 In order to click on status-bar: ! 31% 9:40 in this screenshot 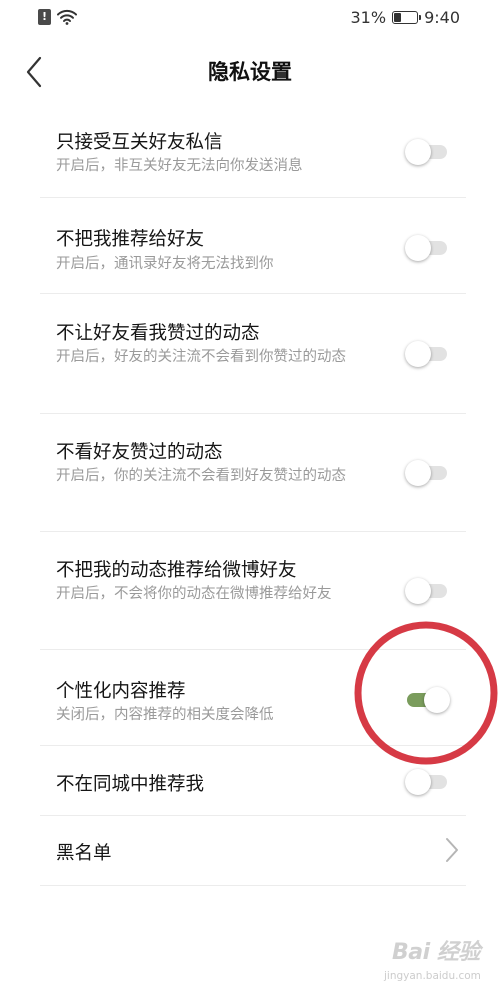, I will do `click(250, 20)`.